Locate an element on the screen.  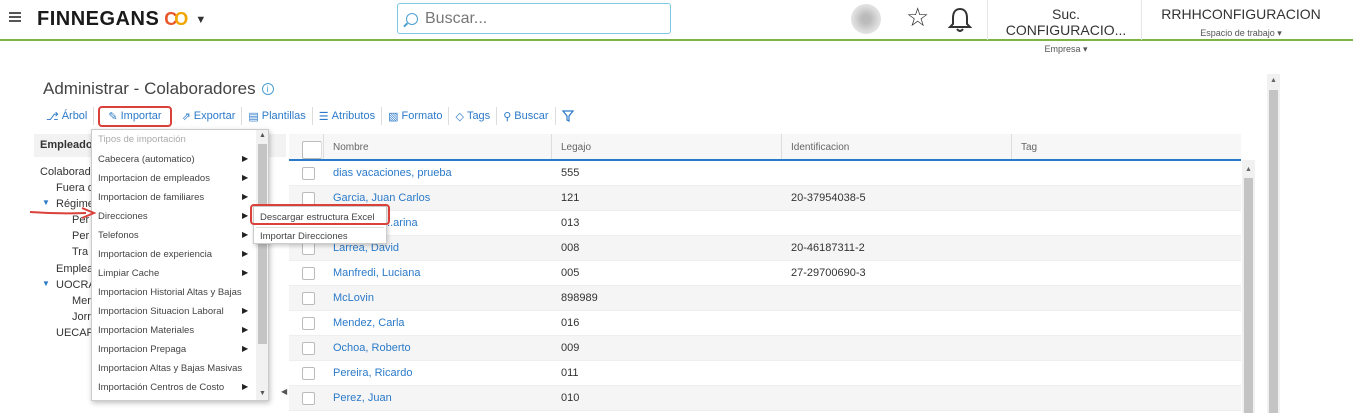
grid-scrollbar: ▲ is located at coordinates (1248, 286).